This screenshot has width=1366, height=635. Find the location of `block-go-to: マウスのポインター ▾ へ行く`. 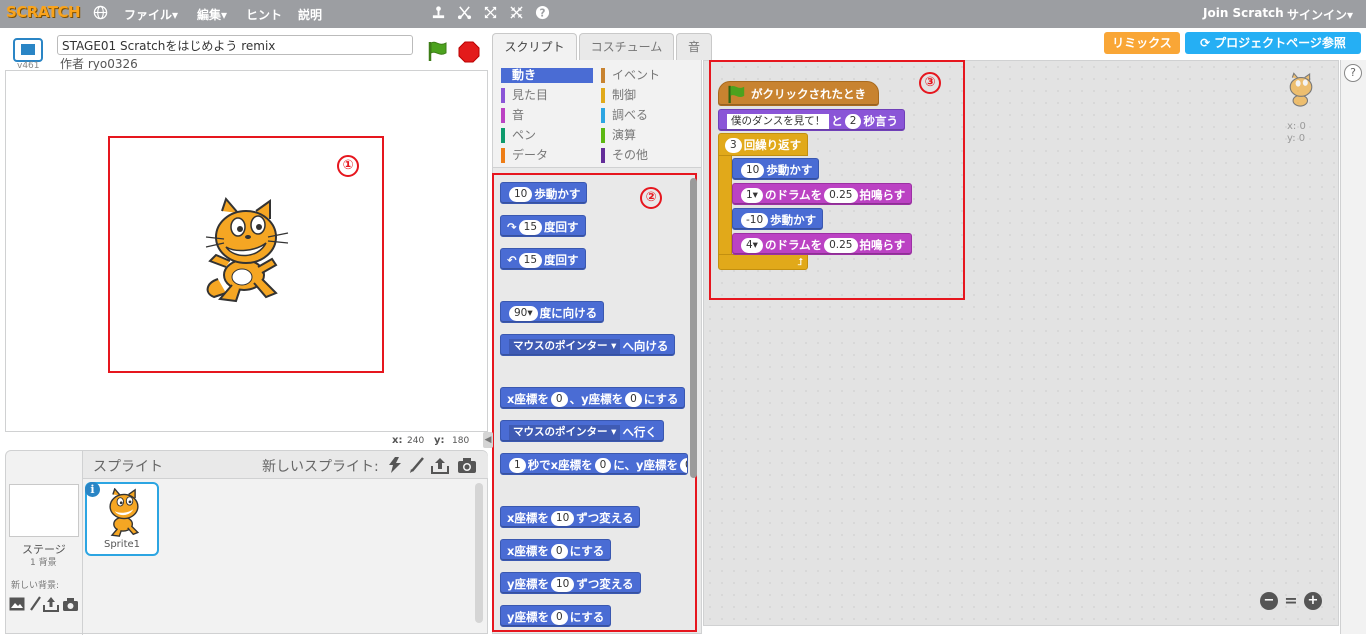

block-go-to: マウスのポインター ▾ へ行く is located at coordinates (582, 431).